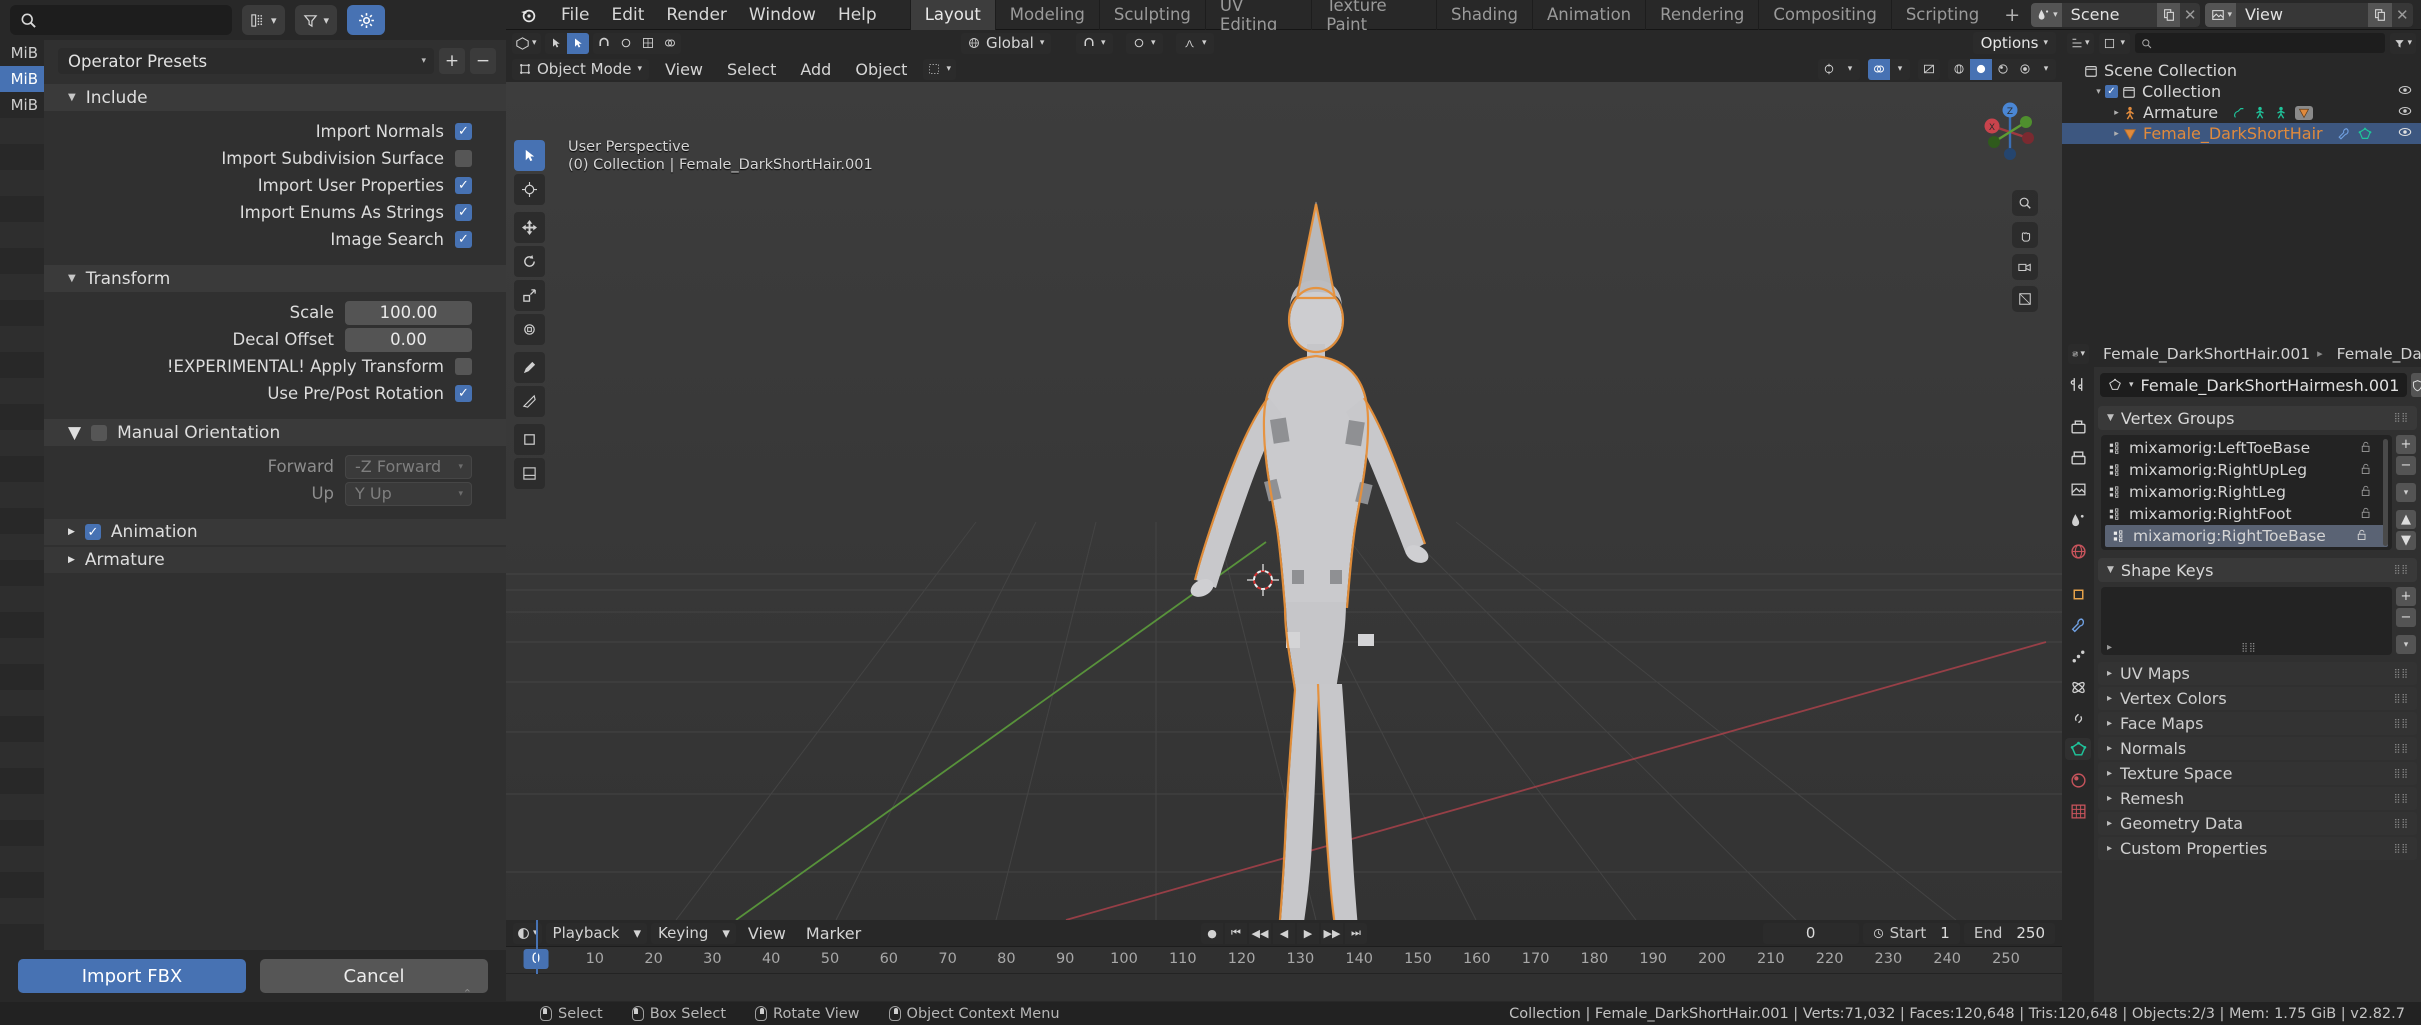  I want to click on texture-space-expand-icon: ▸, so click(2109, 773).